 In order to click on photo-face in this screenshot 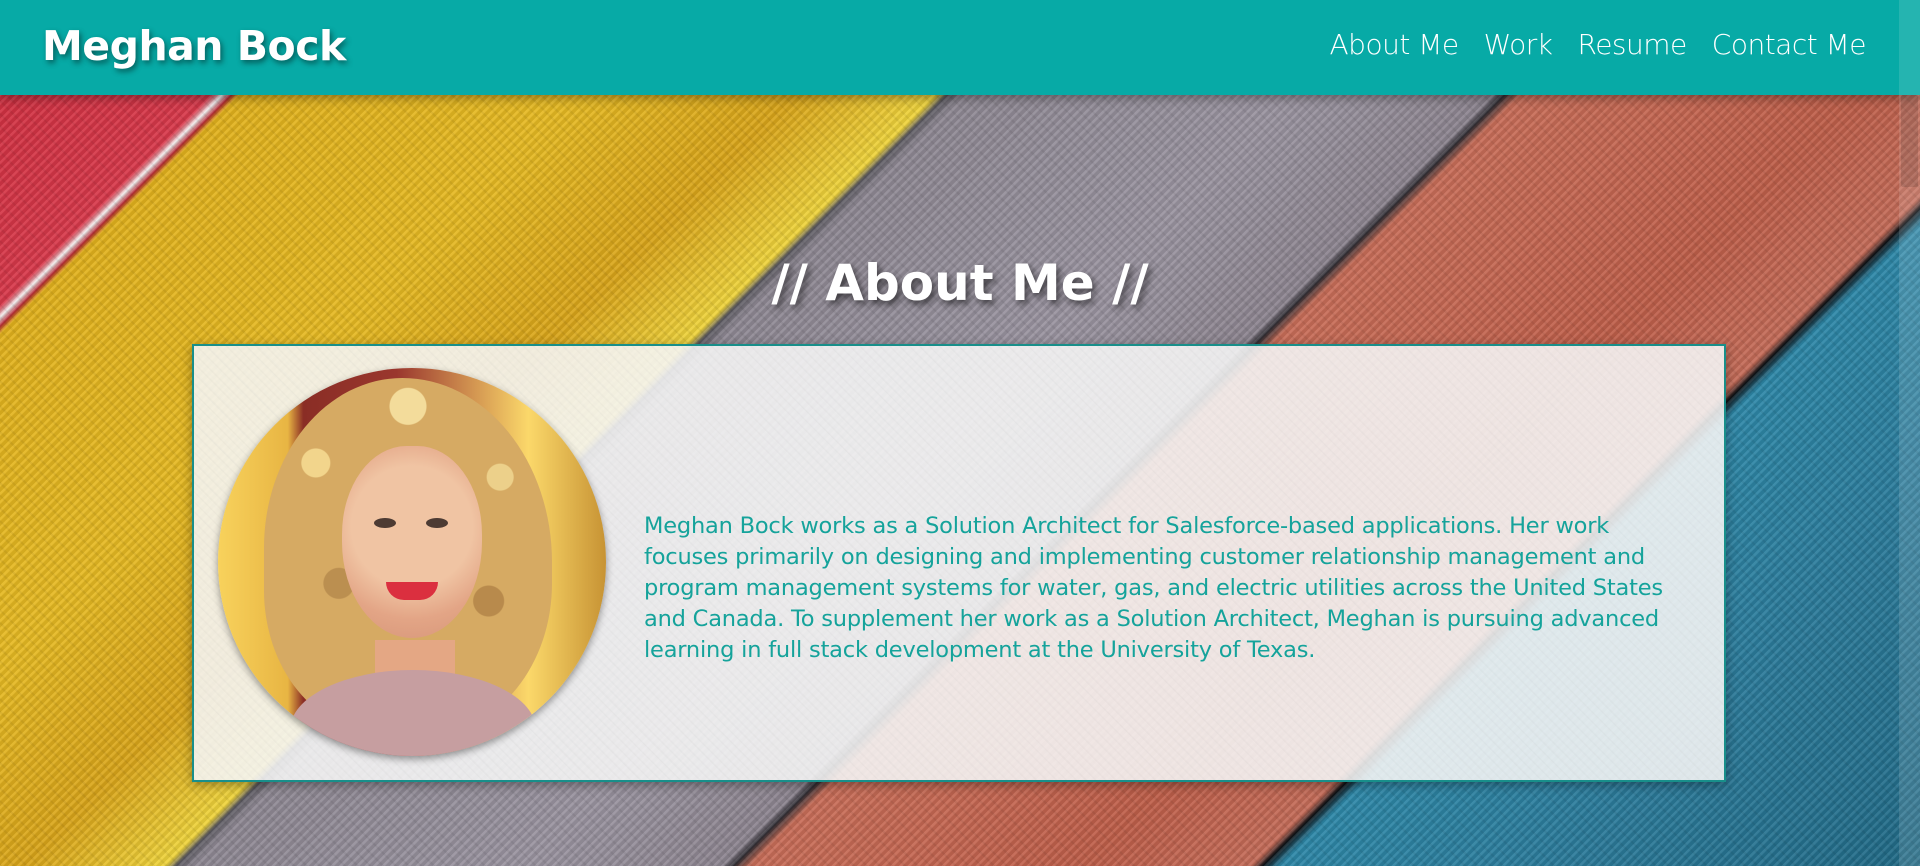, I will do `click(412, 542)`.